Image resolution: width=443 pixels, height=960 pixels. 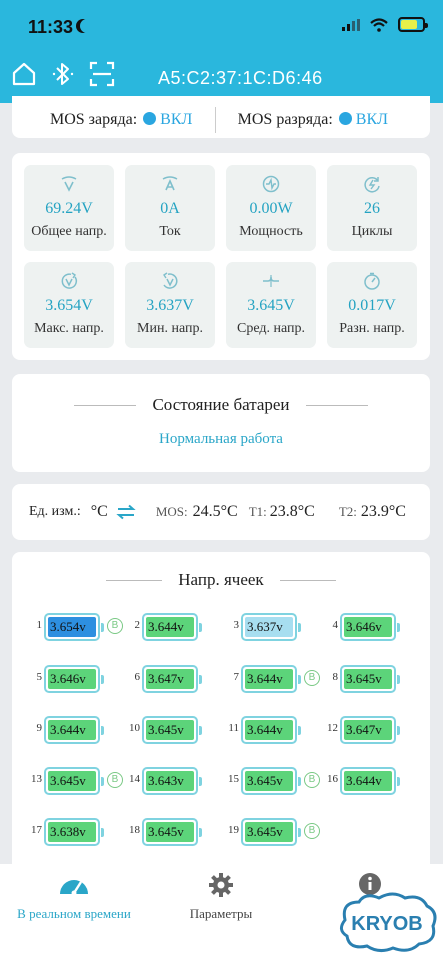 What do you see at coordinates (269, 627) in the screenshot?
I see `cell-voltage: 3.637v` at bounding box center [269, 627].